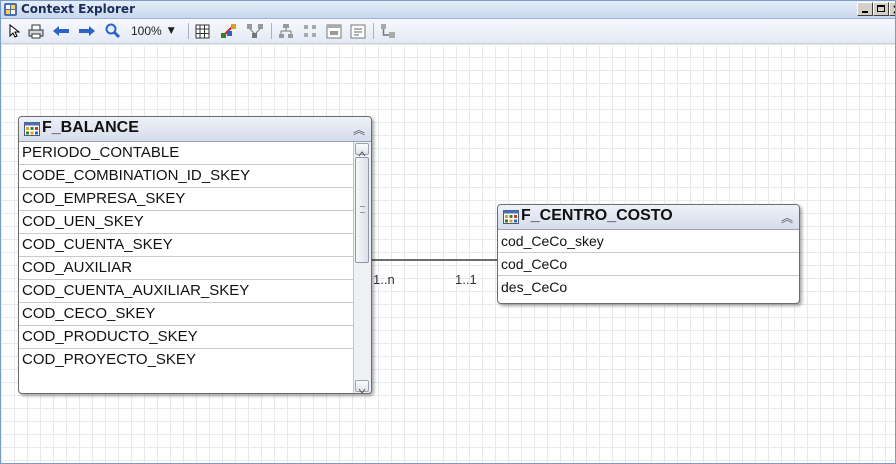 The image size is (896, 464). I want to click on relationship-icon, so click(388, 31).